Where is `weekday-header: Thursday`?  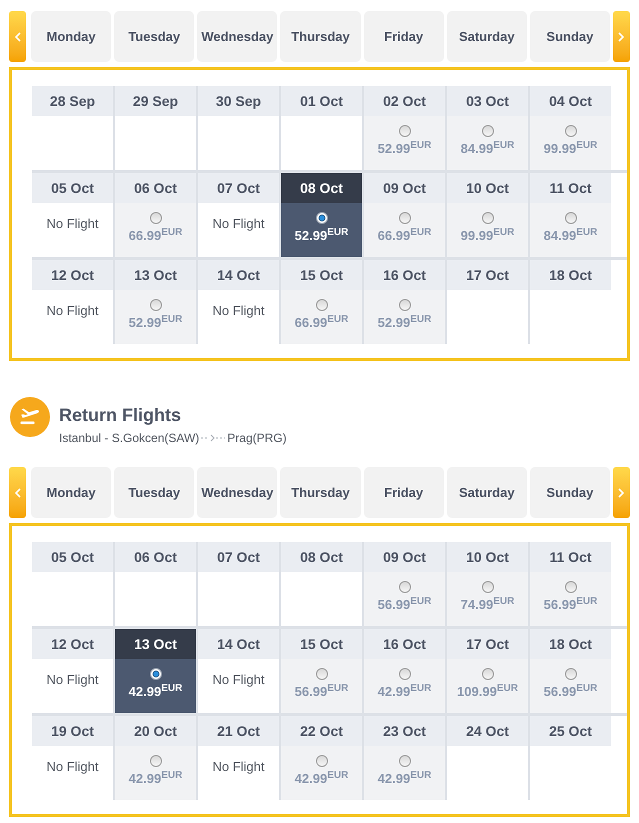
weekday-header: Thursday is located at coordinates (320, 36).